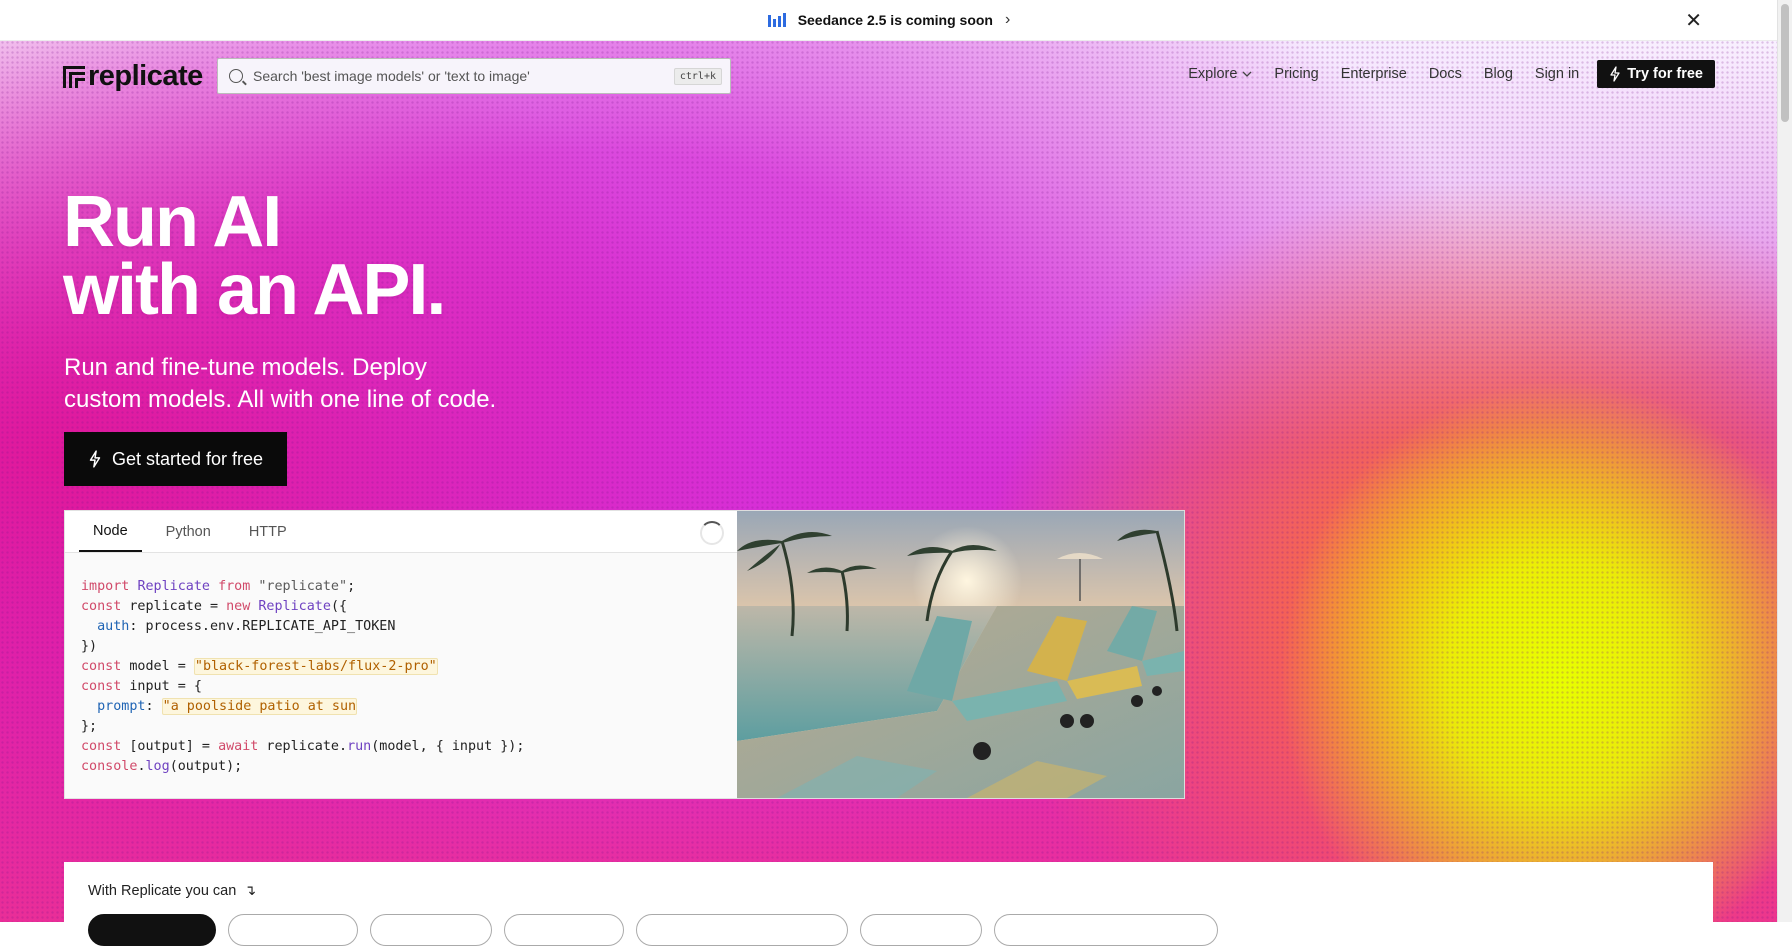 The height and width of the screenshot is (946, 1792). Describe the element at coordinates (1784, 461) in the screenshot. I see `page-scrollbar` at that location.